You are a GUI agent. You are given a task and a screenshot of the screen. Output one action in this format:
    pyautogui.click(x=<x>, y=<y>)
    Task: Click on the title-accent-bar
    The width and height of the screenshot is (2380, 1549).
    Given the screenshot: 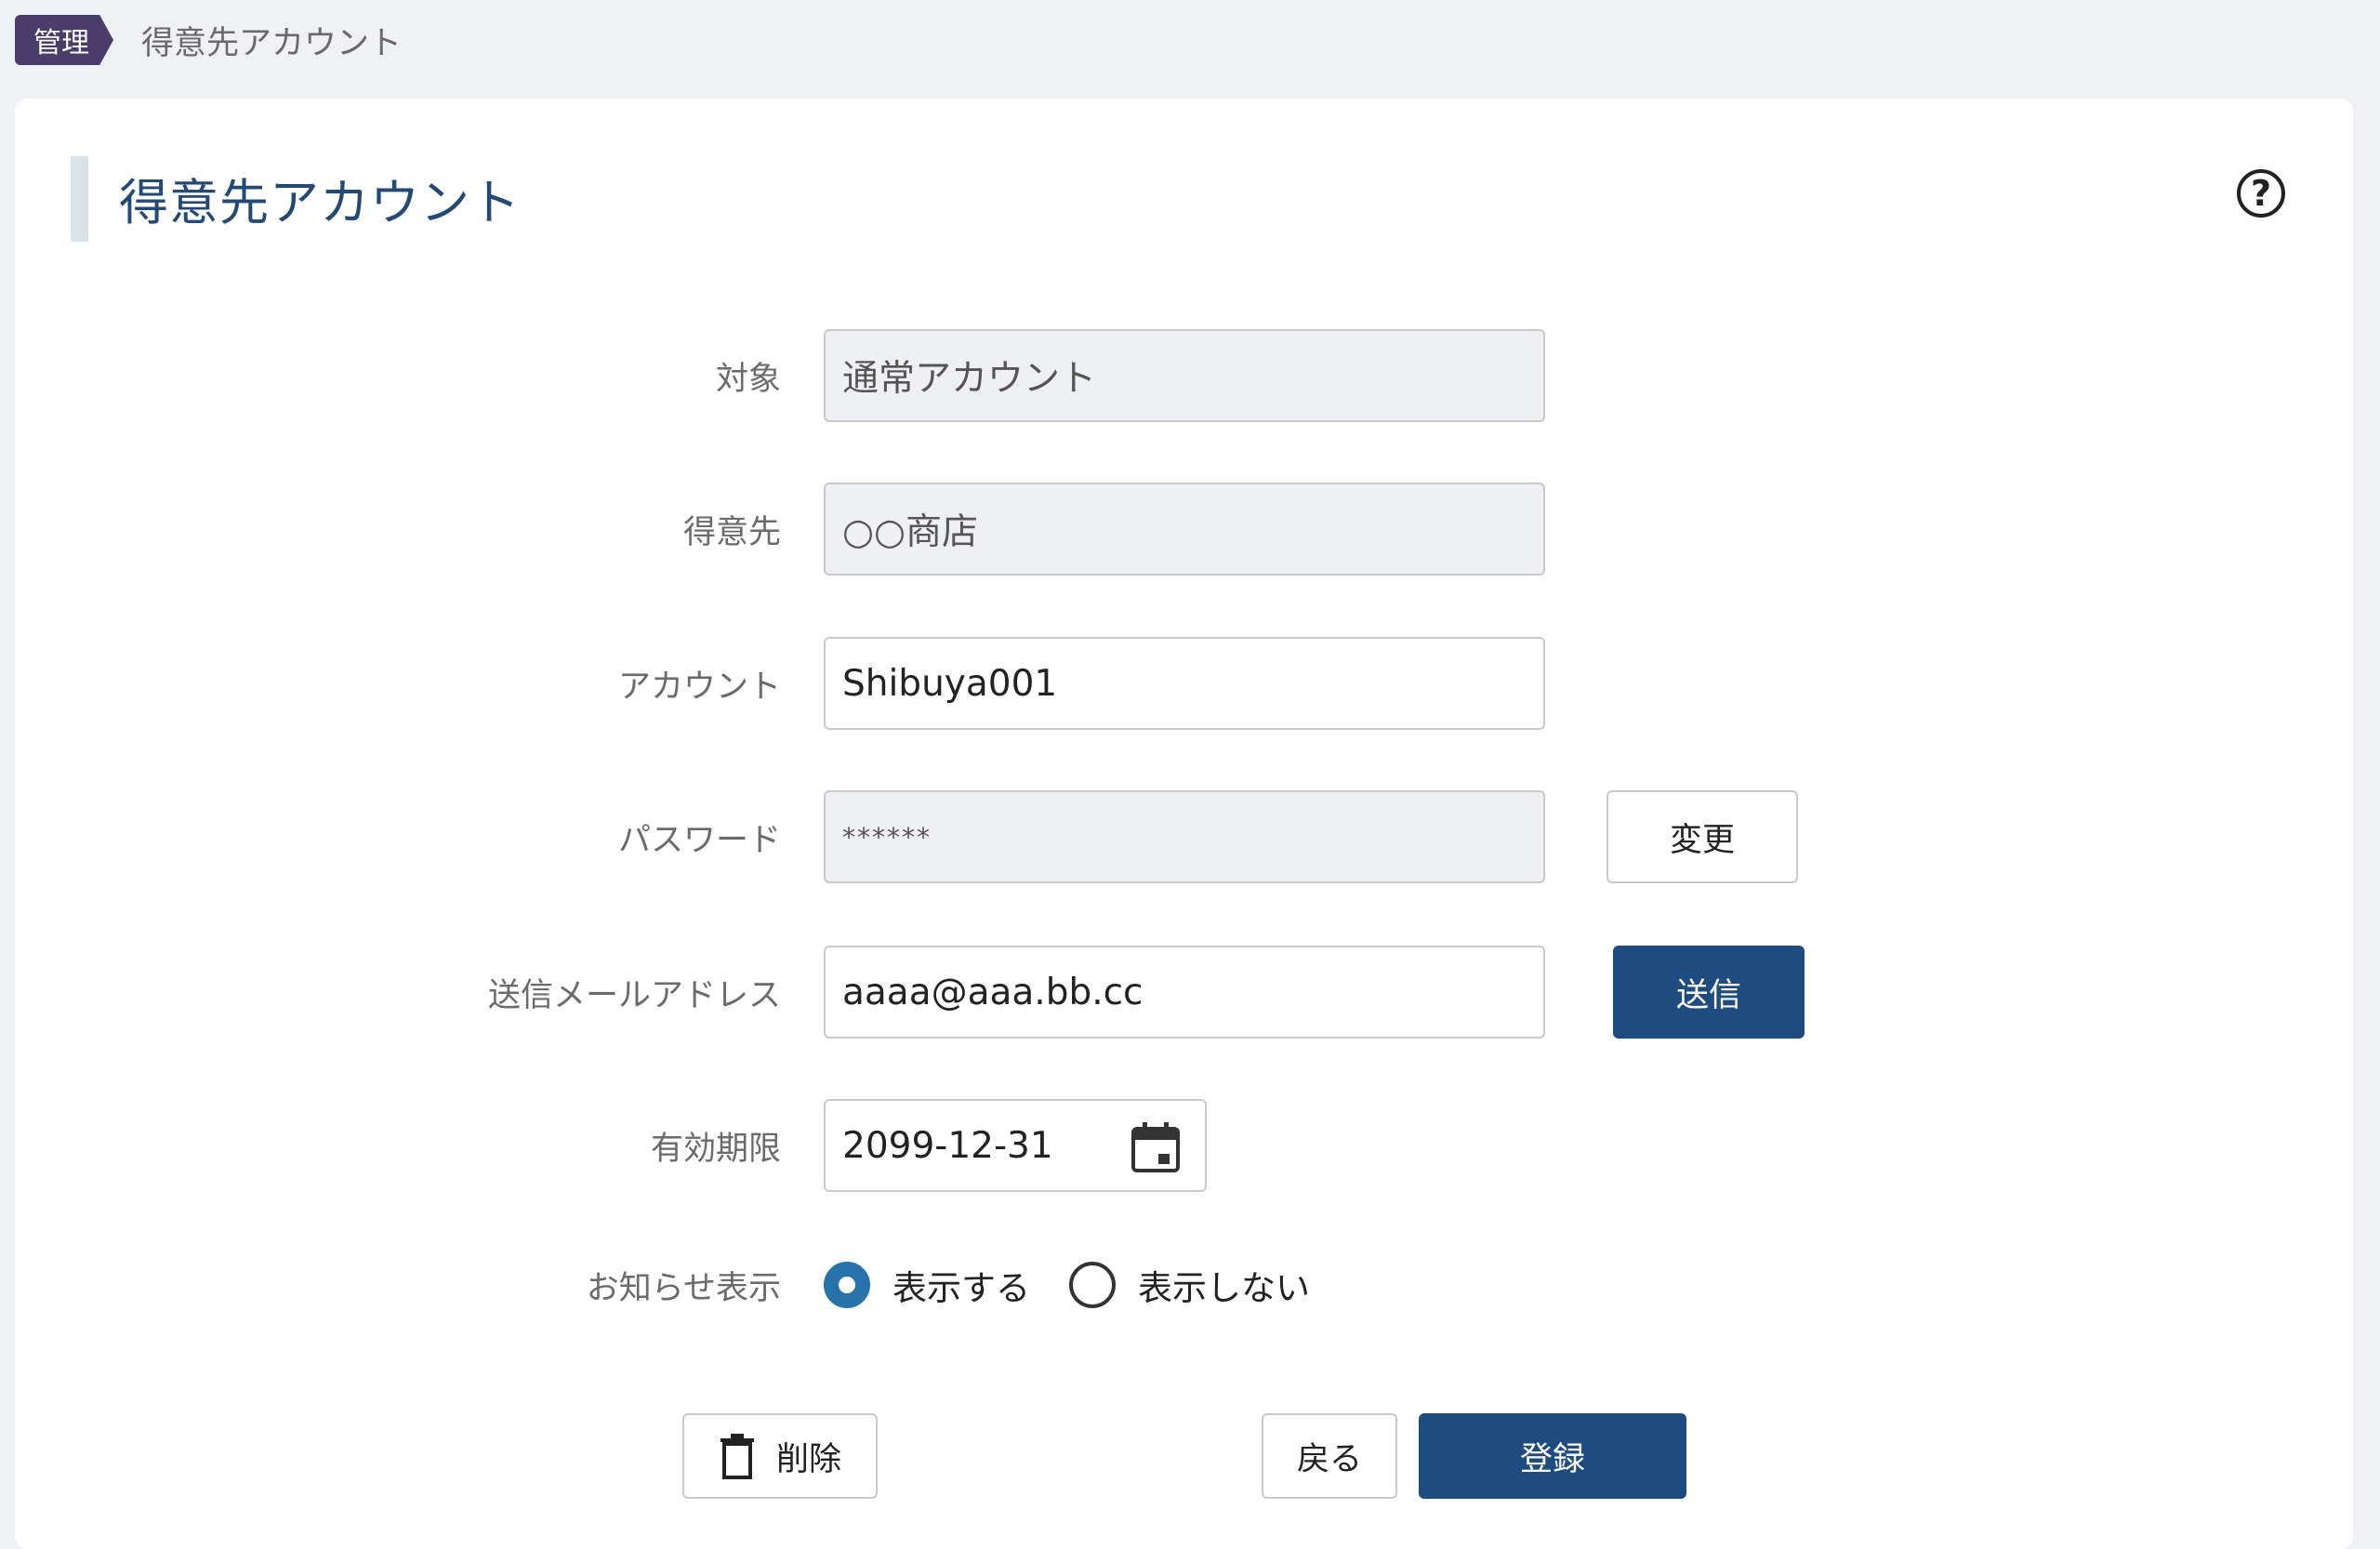 What is the action you would take?
    pyautogui.click(x=79, y=199)
    